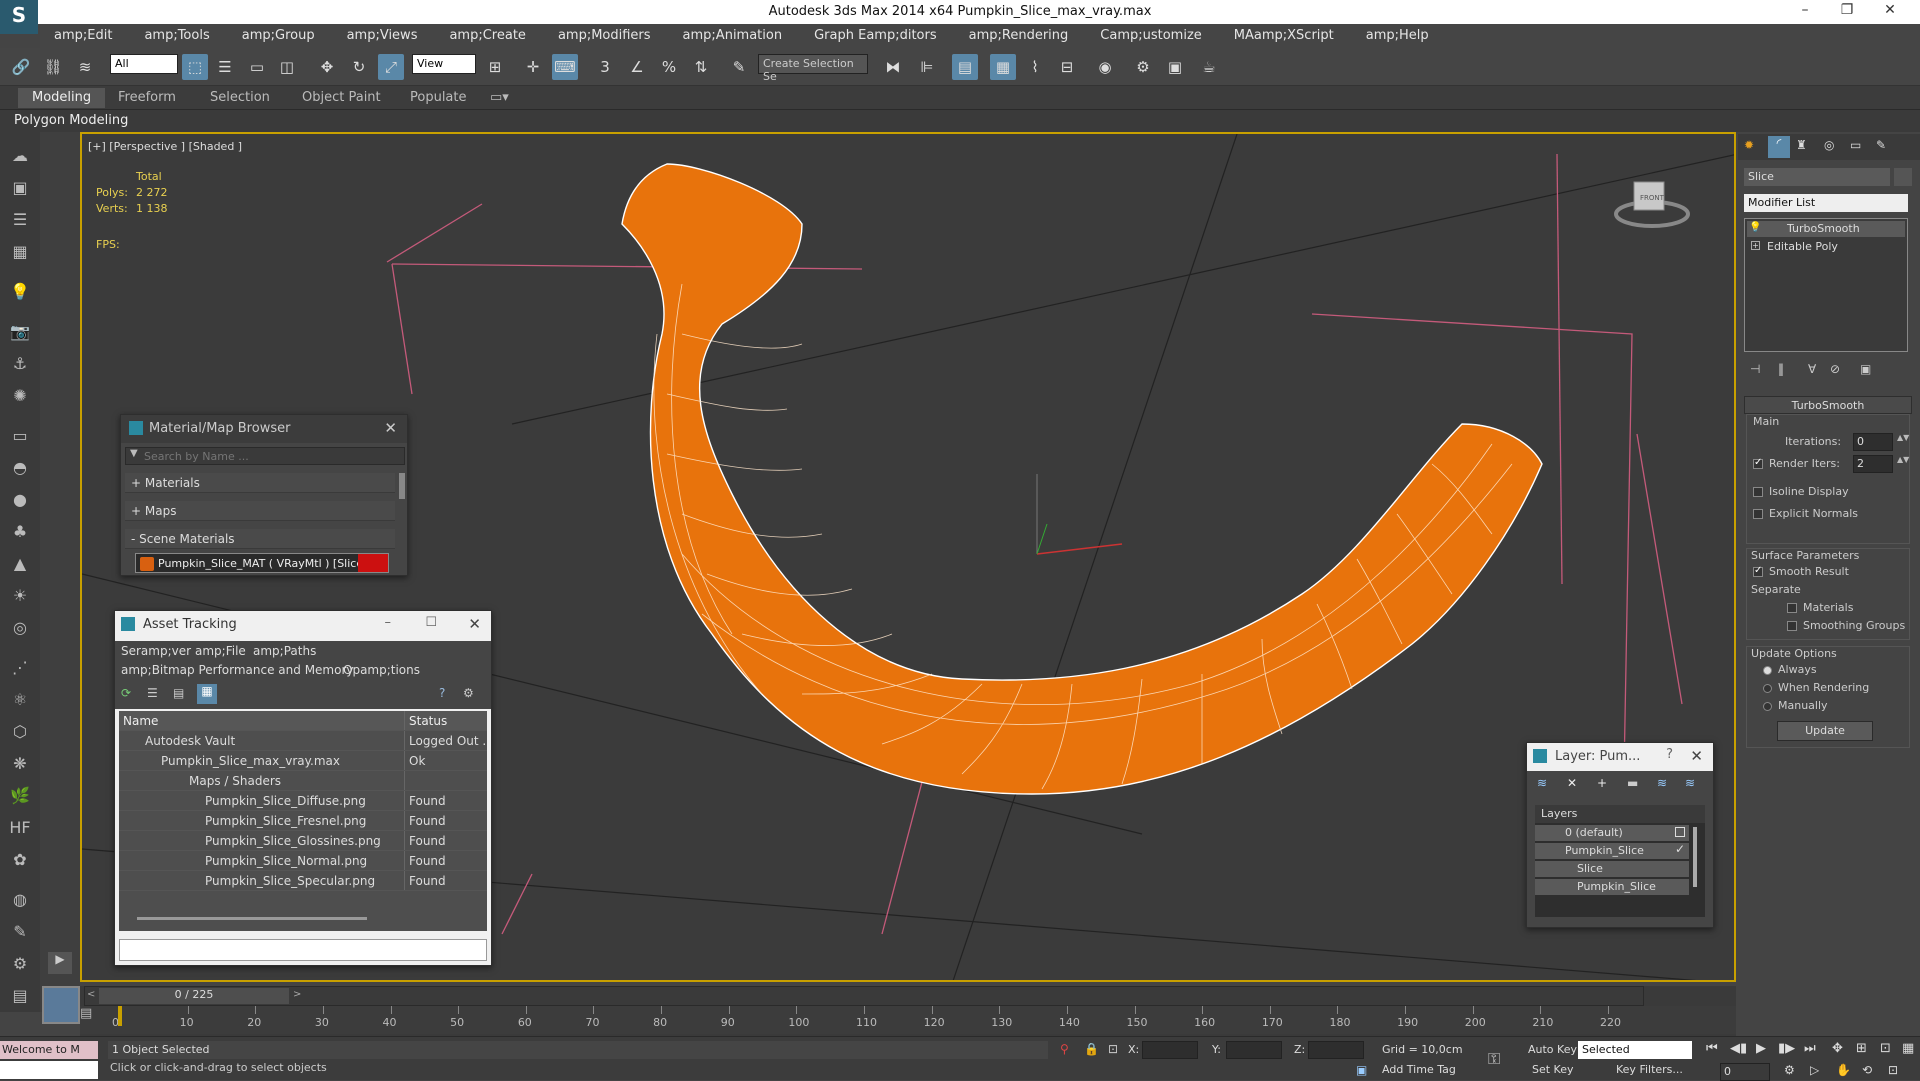 This screenshot has width=1920, height=1081. What do you see at coordinates (1792, 608) in the screenshot?
I see `materials-checkbox` at bounding box center [1792, 608].